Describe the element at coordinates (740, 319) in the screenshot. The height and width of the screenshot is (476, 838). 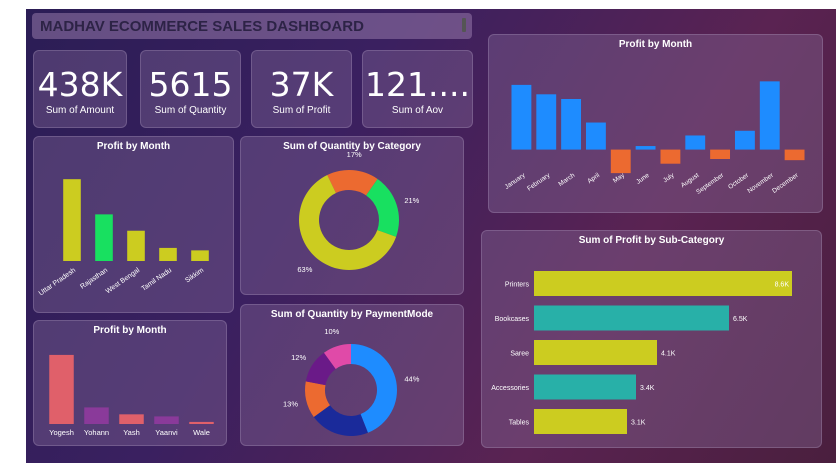
I see `data-label: 6.5K` at that location.